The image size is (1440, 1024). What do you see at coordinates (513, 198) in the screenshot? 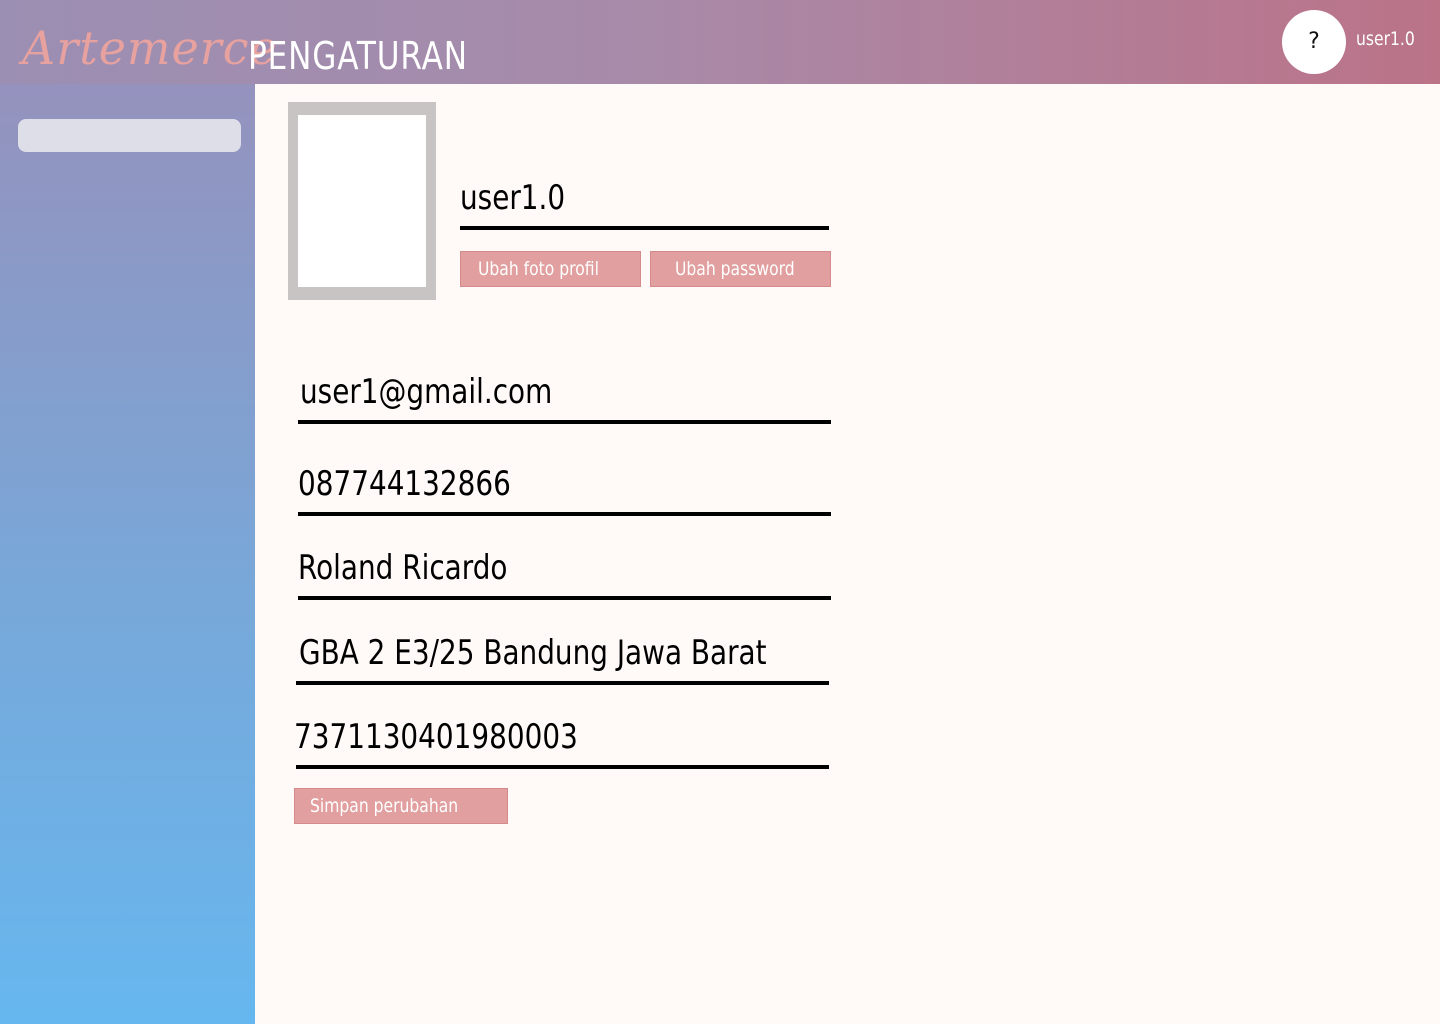
I see `username-value: user1.0` at bounding box center [513, 198].